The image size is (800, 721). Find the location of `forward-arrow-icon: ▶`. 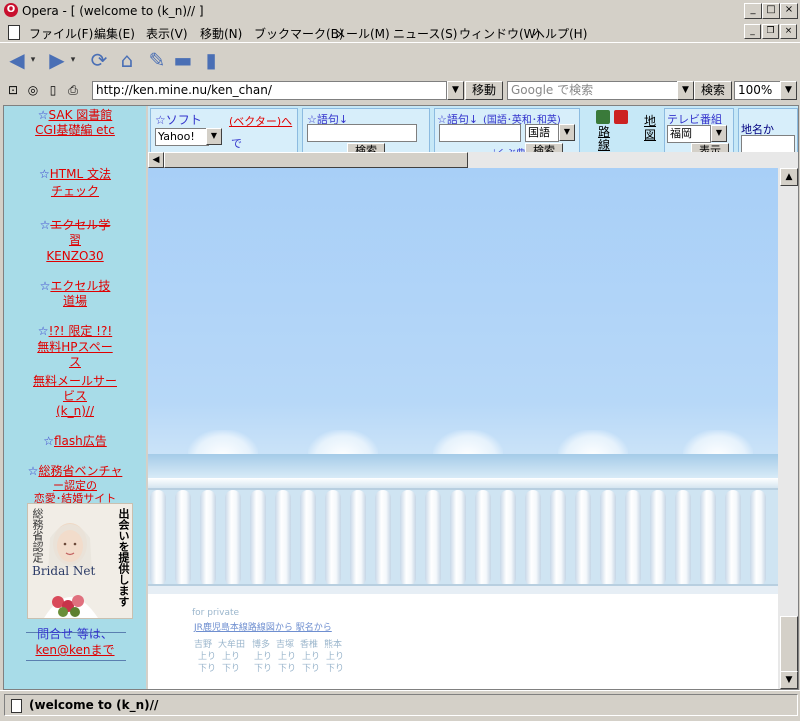

forward-arrow-icon: ▶ is located at coordinates (57, 60).